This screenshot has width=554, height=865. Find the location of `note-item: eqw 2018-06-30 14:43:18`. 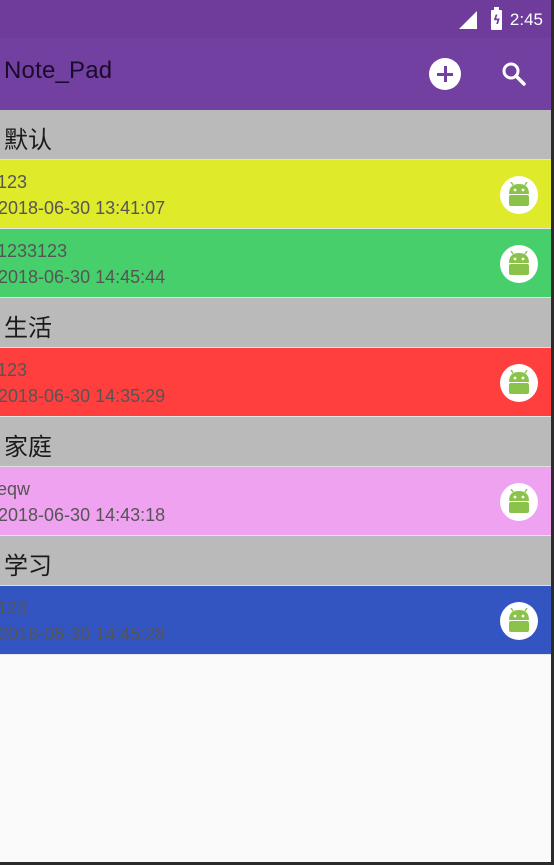

note-item: eqw 2018-06-30 14:43:18 is located at coordinates (275, 501).